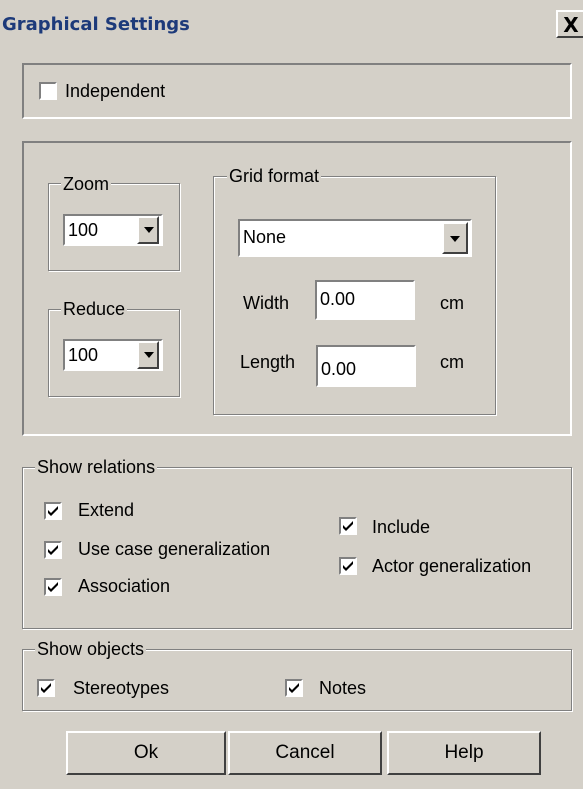 The height and width of the screenshot is (789, 583). I want to click on close-icon: X, so click(571, 25).